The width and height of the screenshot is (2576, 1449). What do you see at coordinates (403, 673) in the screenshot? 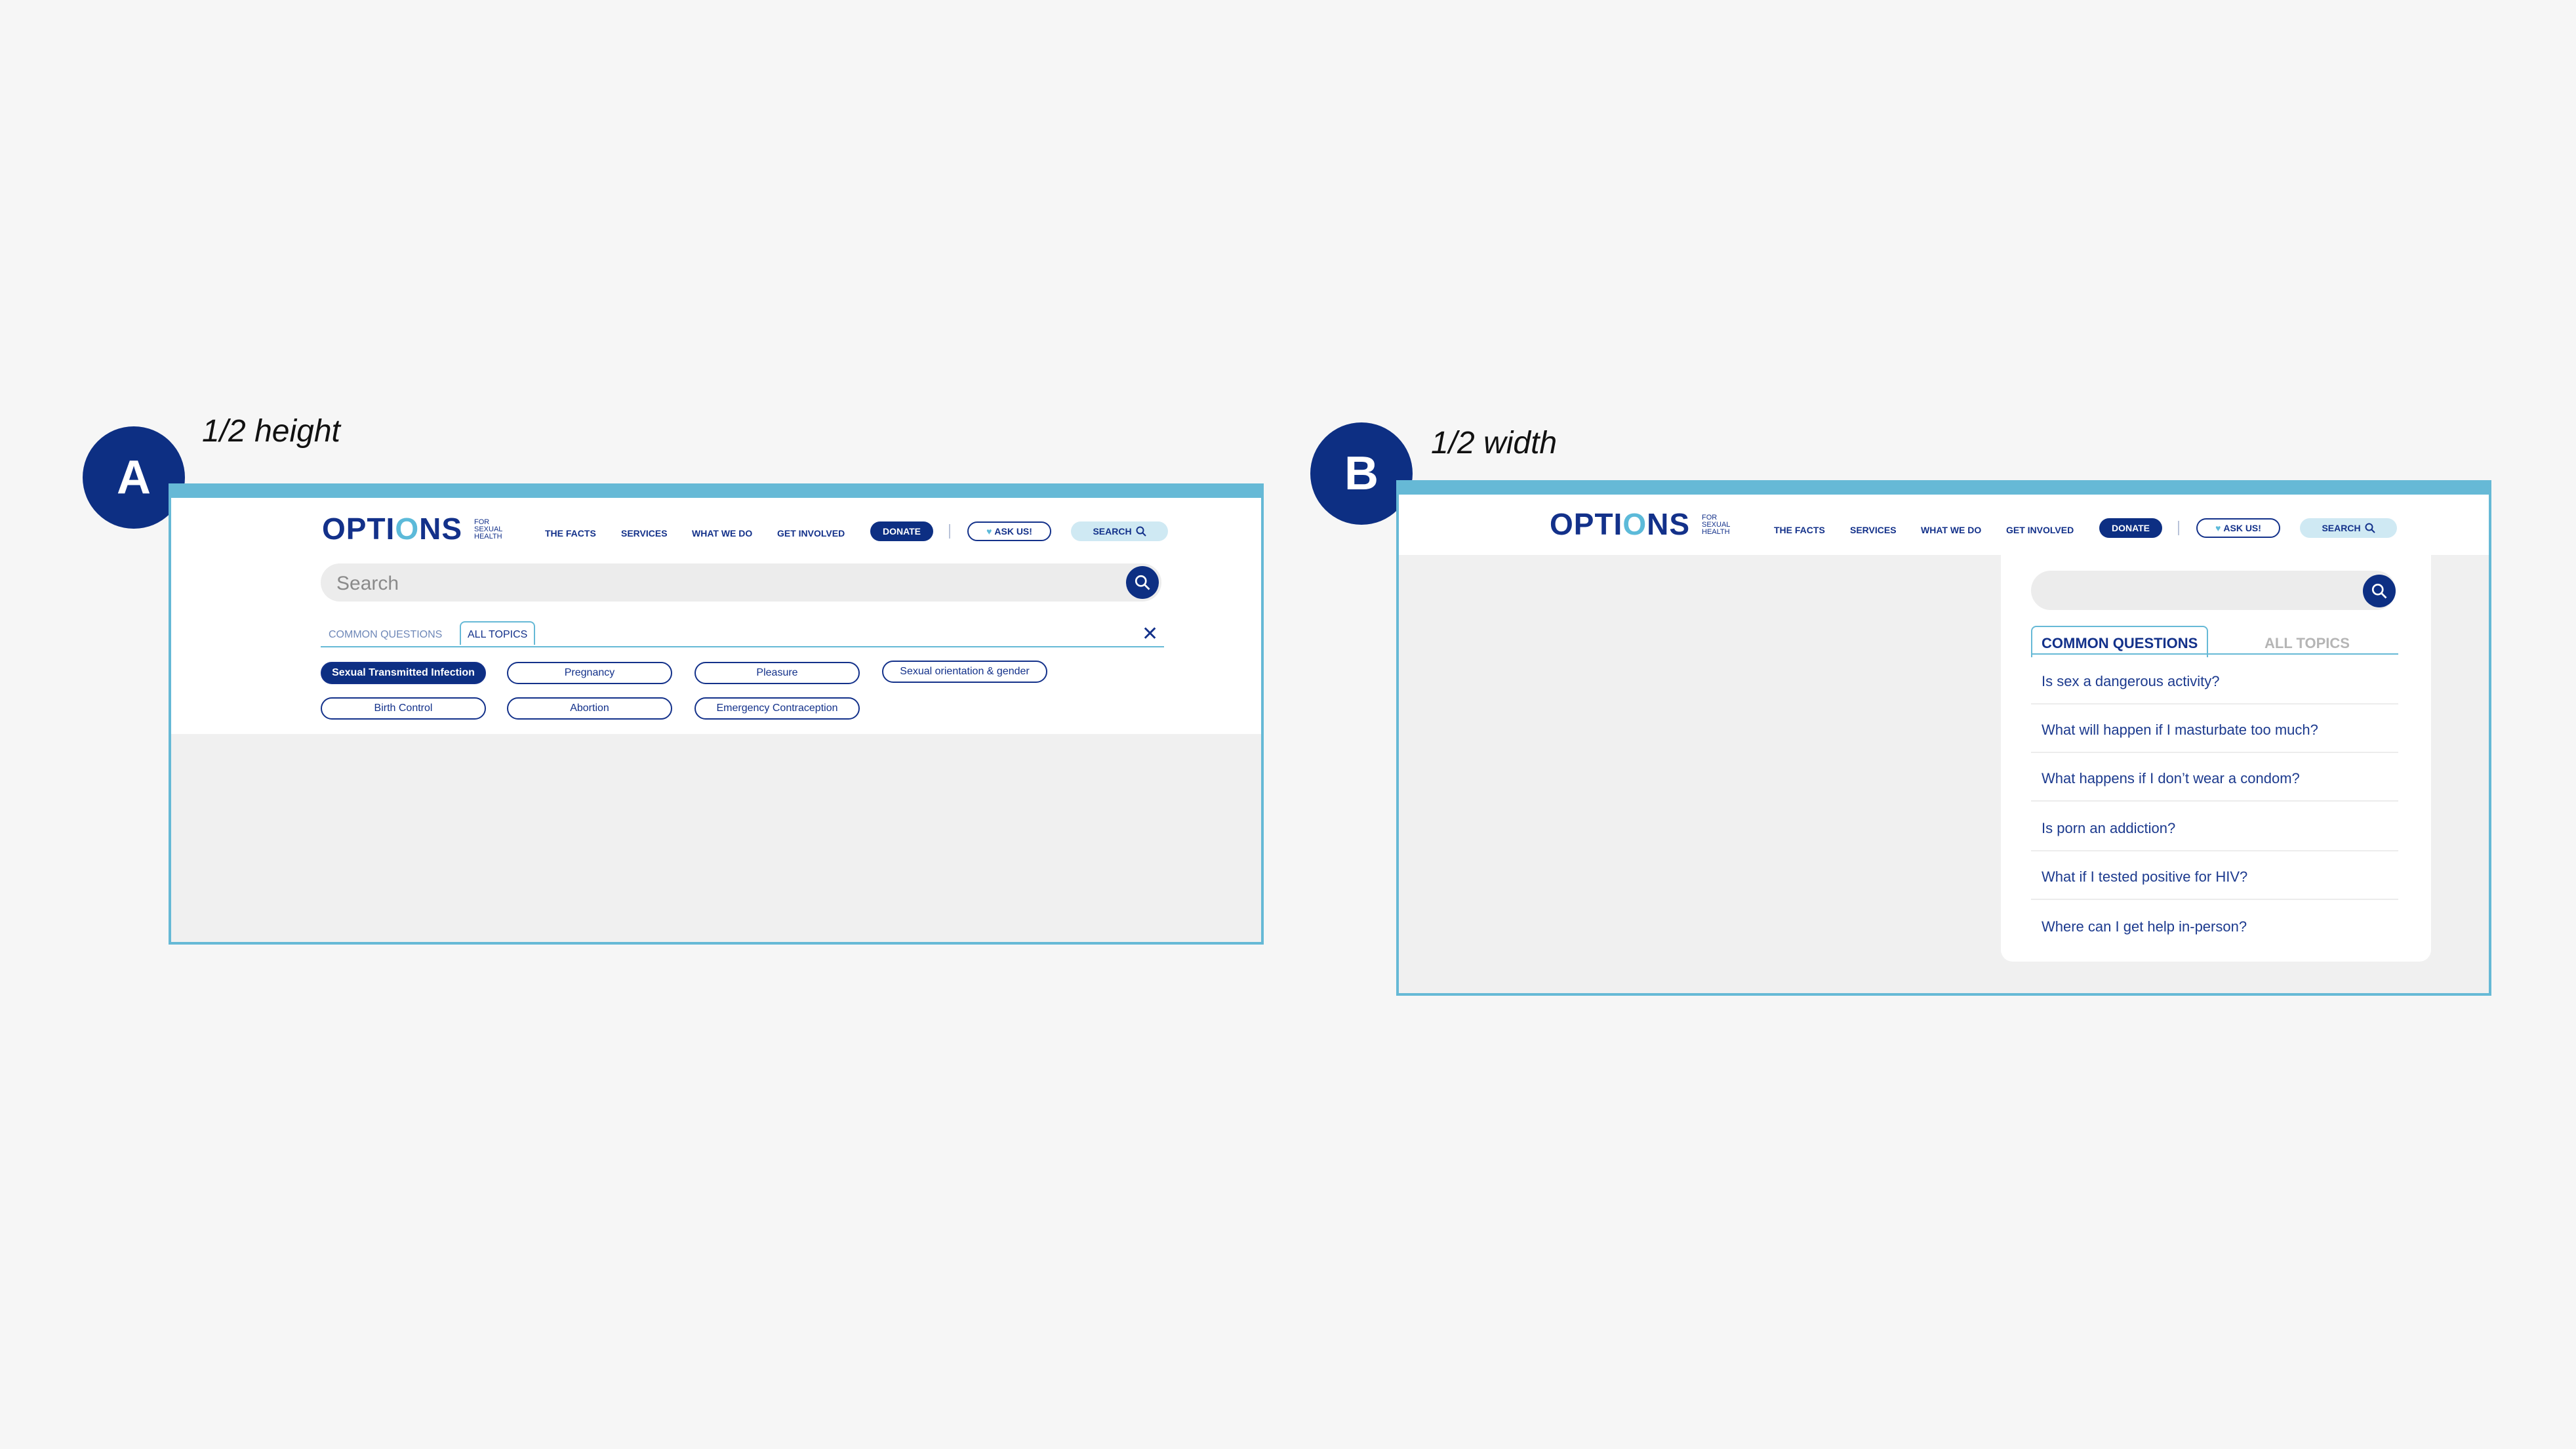
I see `topic-chip: Sexual Transmitted Infection` at bounding box center [403, 673].